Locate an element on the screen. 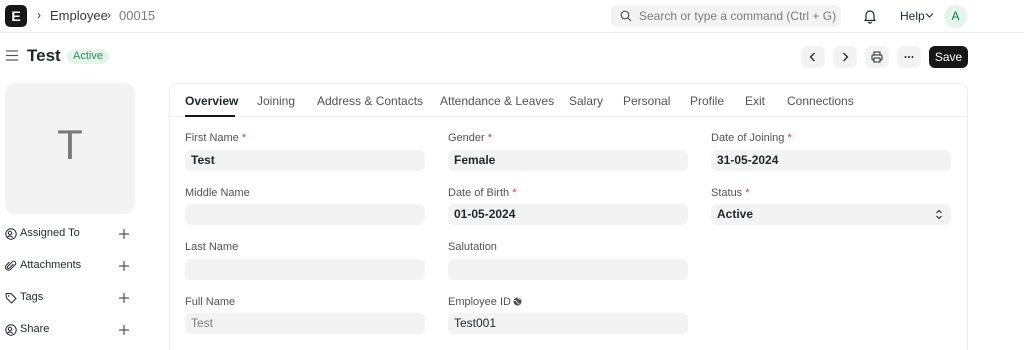 The height and width of the screenshot is (350, 1024). more-horizontal-icon is located at coordinates (909, 57).